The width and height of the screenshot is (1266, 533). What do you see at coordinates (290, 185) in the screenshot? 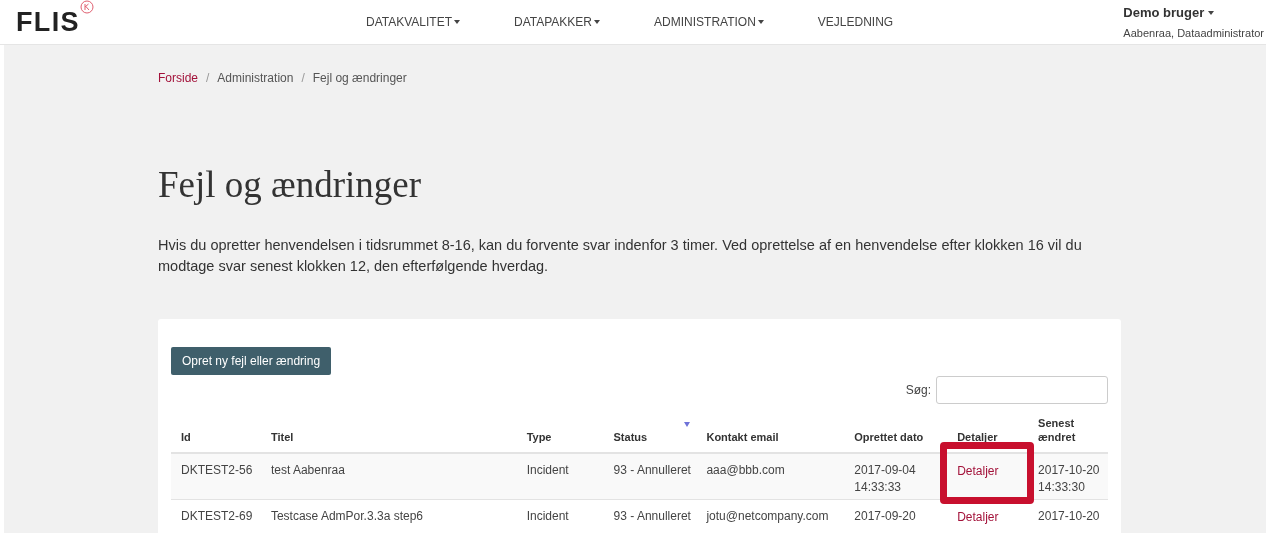
I see `page-title: Fejl og ændringer` at bounding box center [290, 185].